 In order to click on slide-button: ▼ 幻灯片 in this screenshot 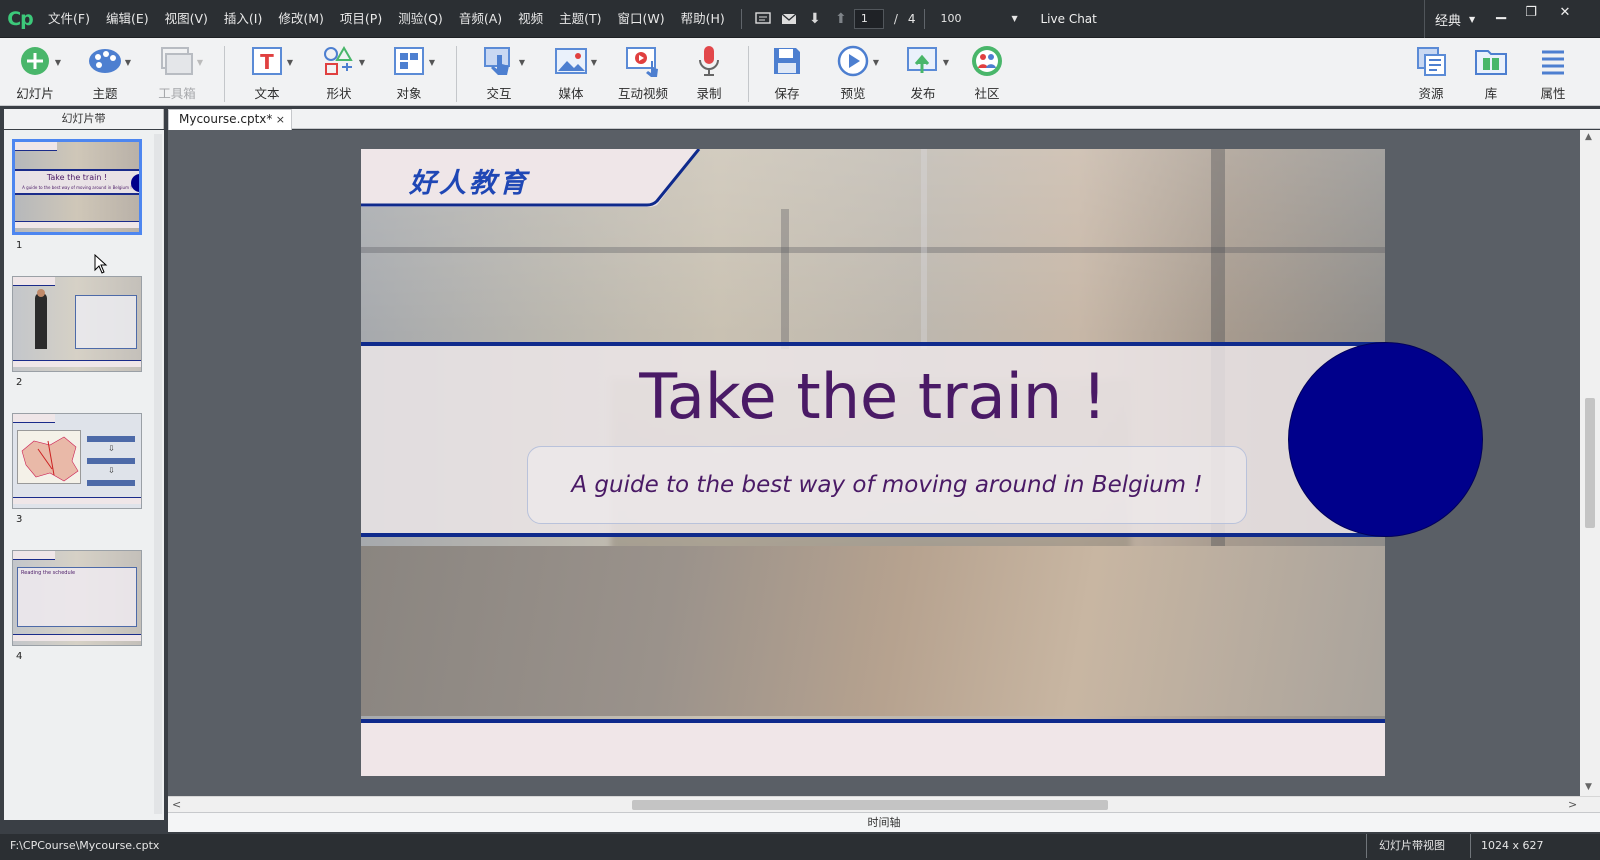, I will do `click(35, 73)`.